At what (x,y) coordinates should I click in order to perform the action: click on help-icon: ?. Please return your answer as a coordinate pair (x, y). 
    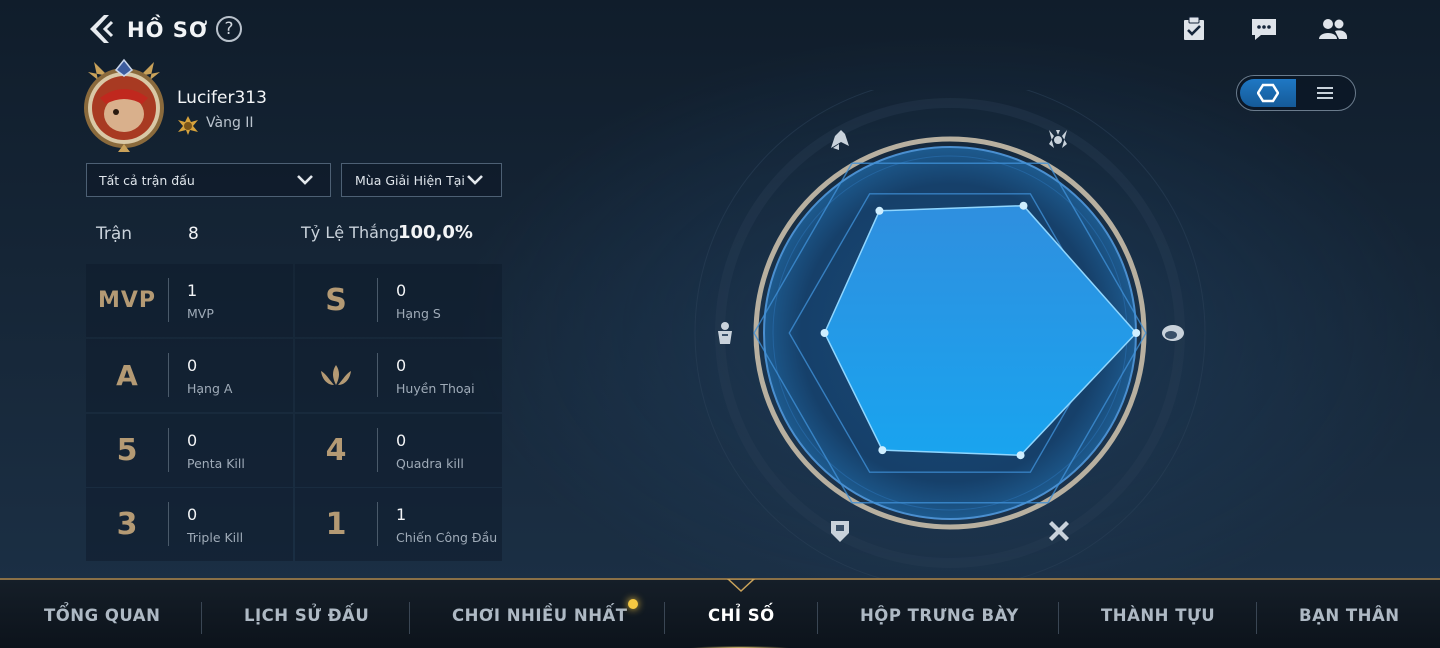
    Looking at the image, I should click on (229, 29).